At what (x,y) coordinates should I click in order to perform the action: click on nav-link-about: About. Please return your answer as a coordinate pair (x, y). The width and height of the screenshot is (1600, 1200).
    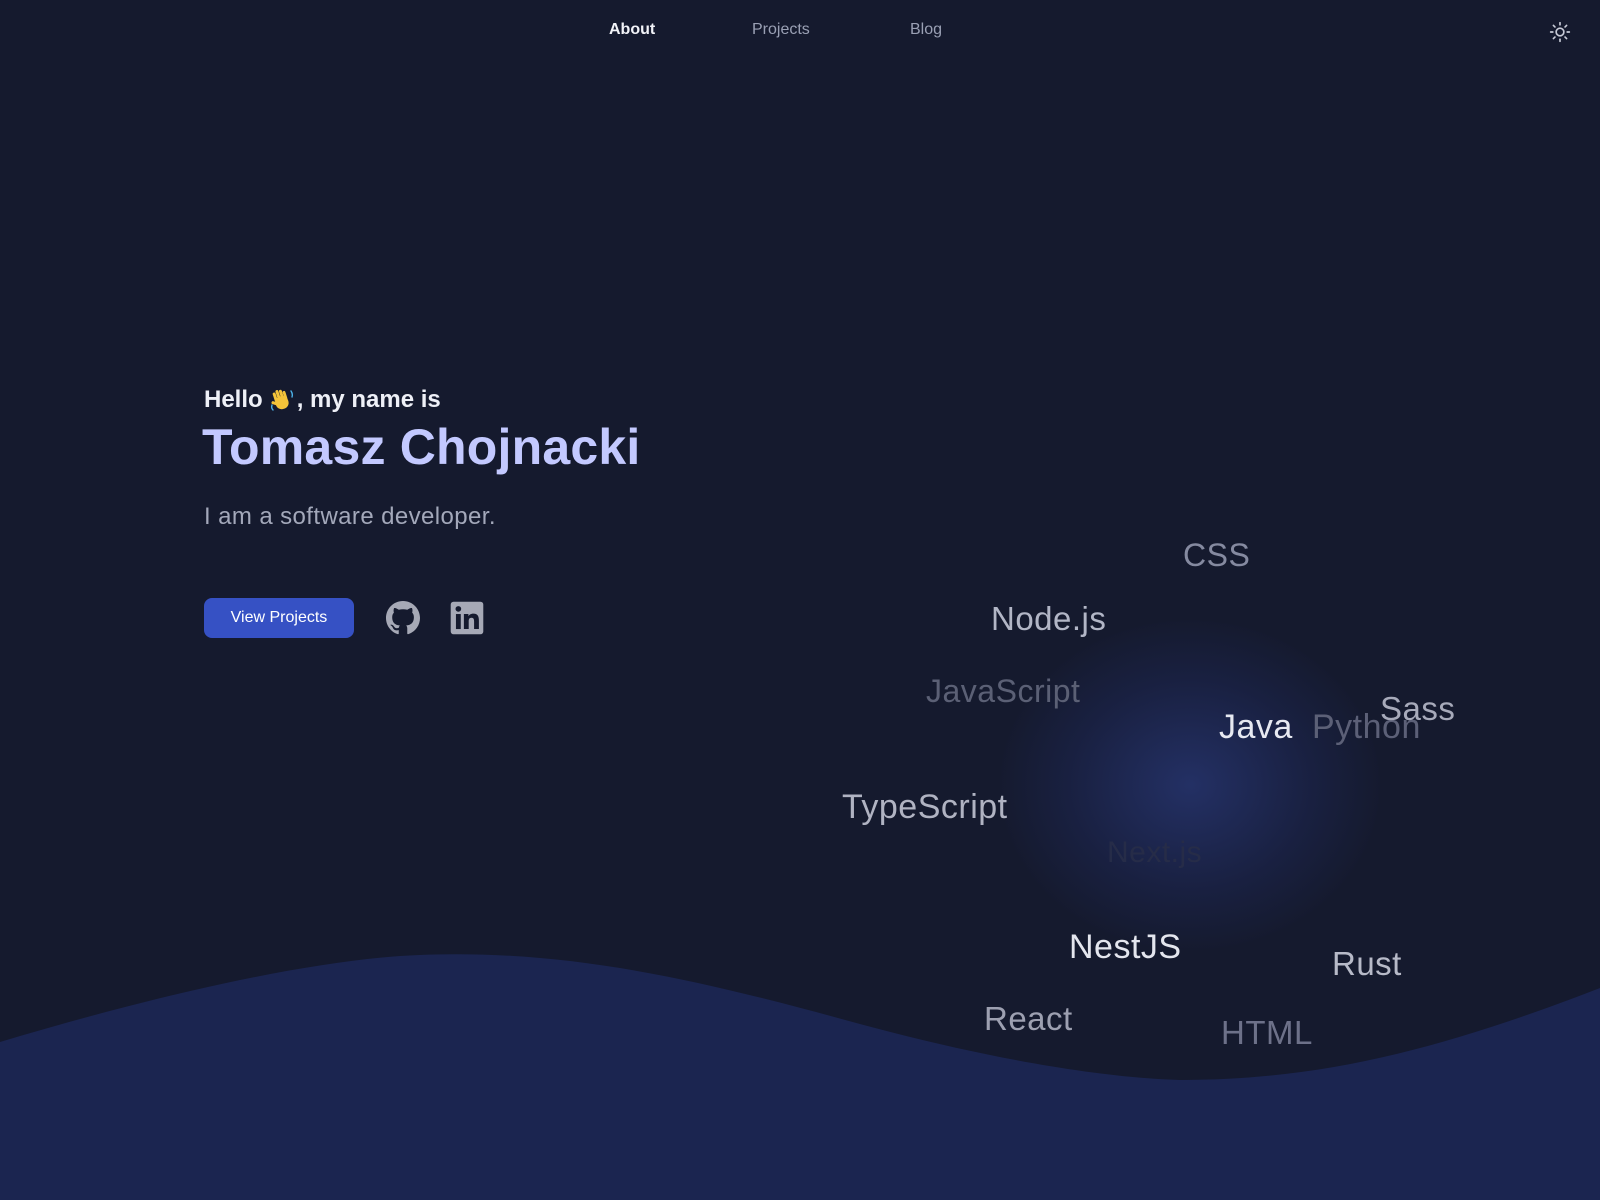
    Looking at the image, I should click on (632, 30).